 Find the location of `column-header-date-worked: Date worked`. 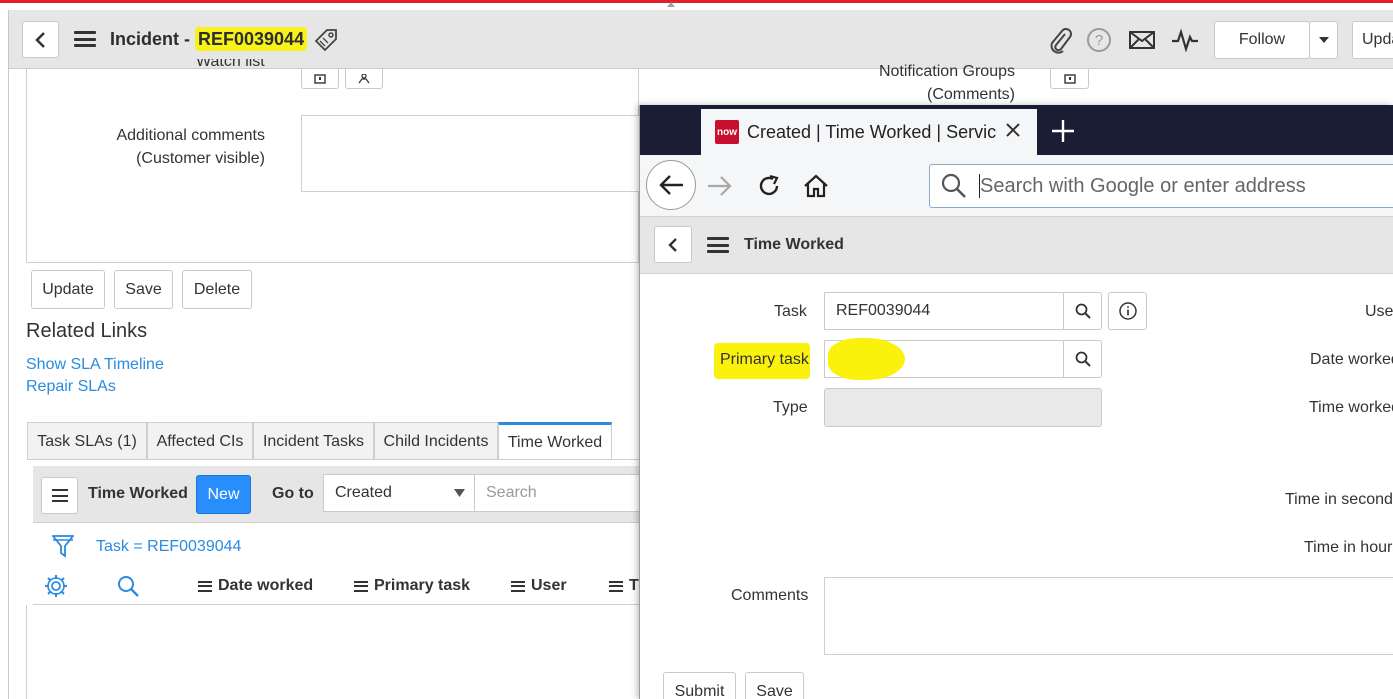

column-header-date-worked: Date worked is located at coordinates (255, 586).